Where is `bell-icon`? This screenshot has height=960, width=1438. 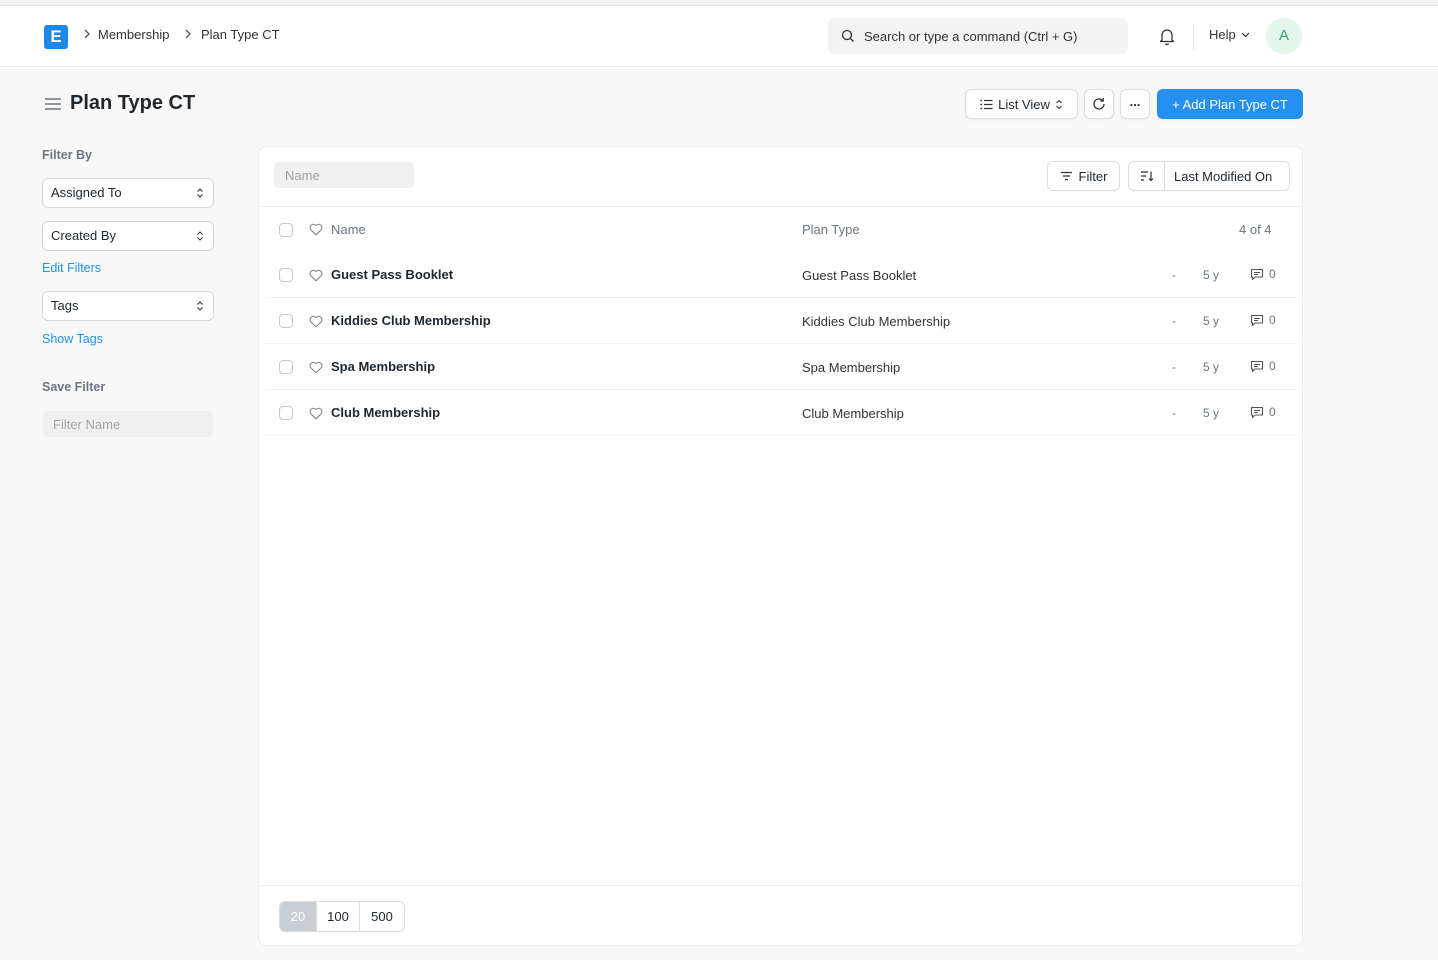 bell-icon is located at coordinates (1167, 38).